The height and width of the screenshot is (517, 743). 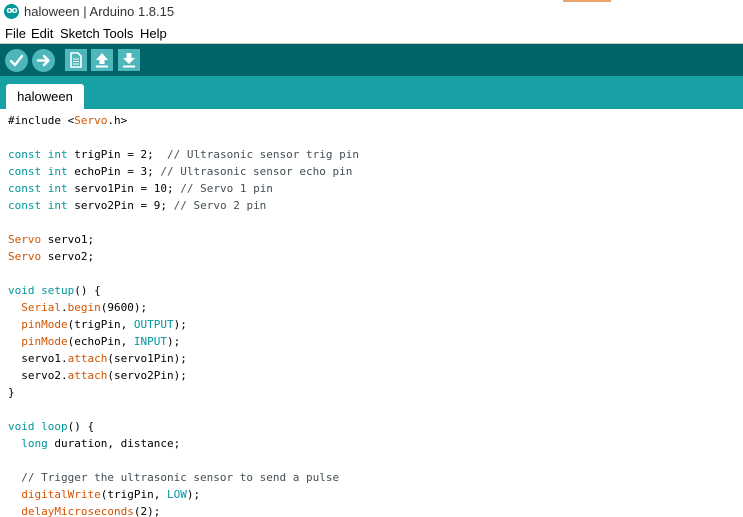 I want to click on code-token: Serial, so click(x=41, y=307).